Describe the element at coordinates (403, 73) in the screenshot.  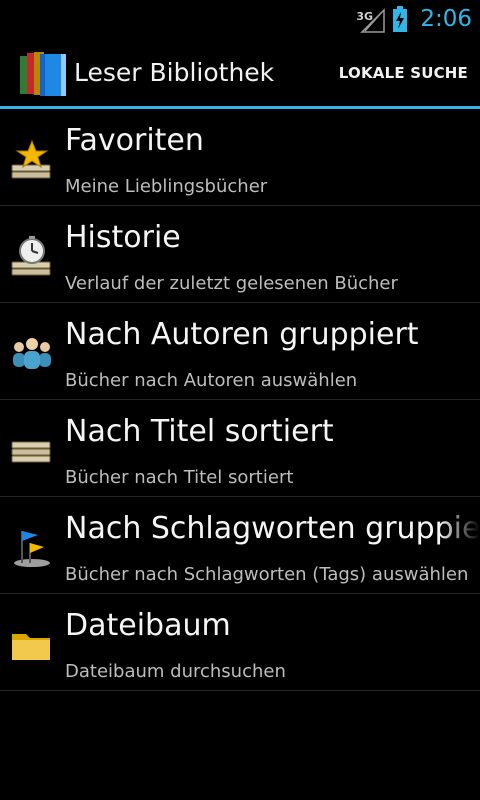
I see `local-search-button: LOKALE SUCHE` at that location.